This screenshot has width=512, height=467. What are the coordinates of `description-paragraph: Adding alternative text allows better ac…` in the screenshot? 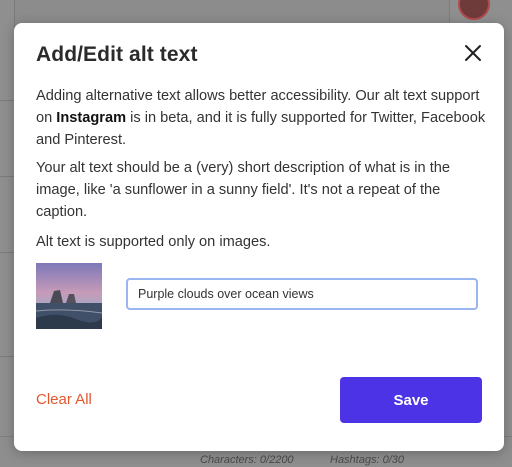 It's located at (261, 118).